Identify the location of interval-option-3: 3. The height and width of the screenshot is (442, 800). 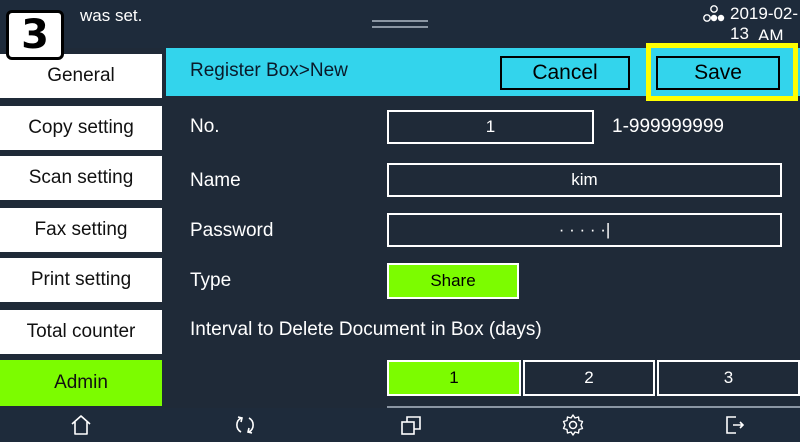
(728, 378).